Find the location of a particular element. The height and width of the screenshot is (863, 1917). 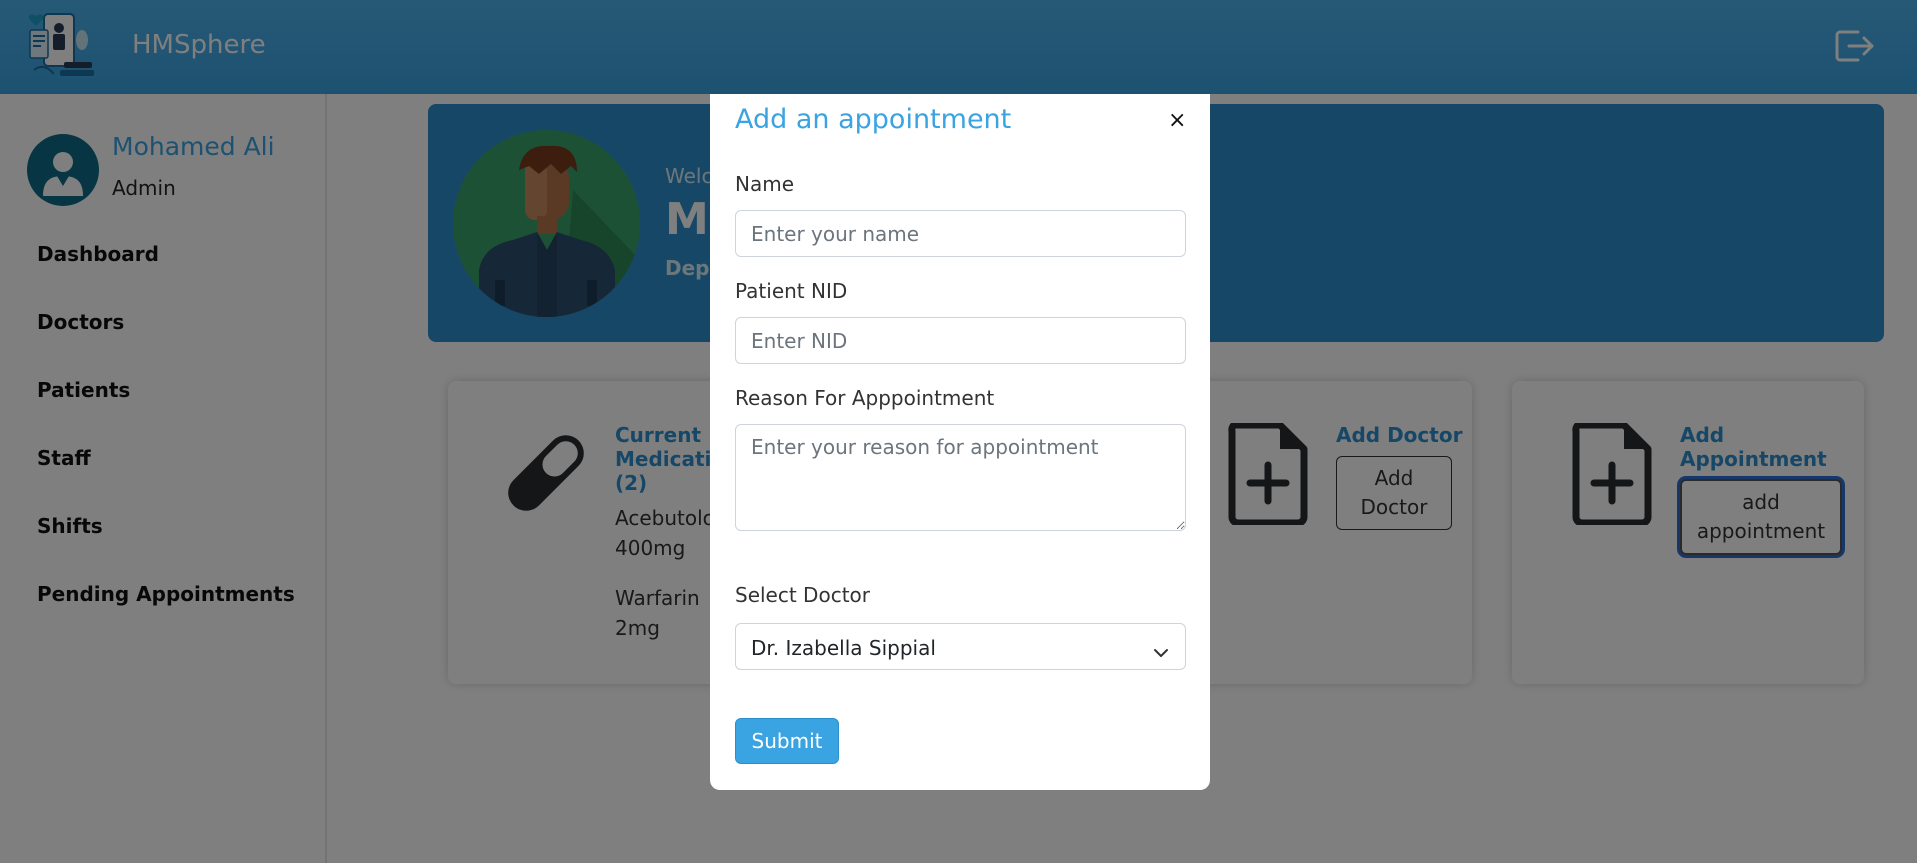

chevron-down-icon is located at coordinates (1161, 648).